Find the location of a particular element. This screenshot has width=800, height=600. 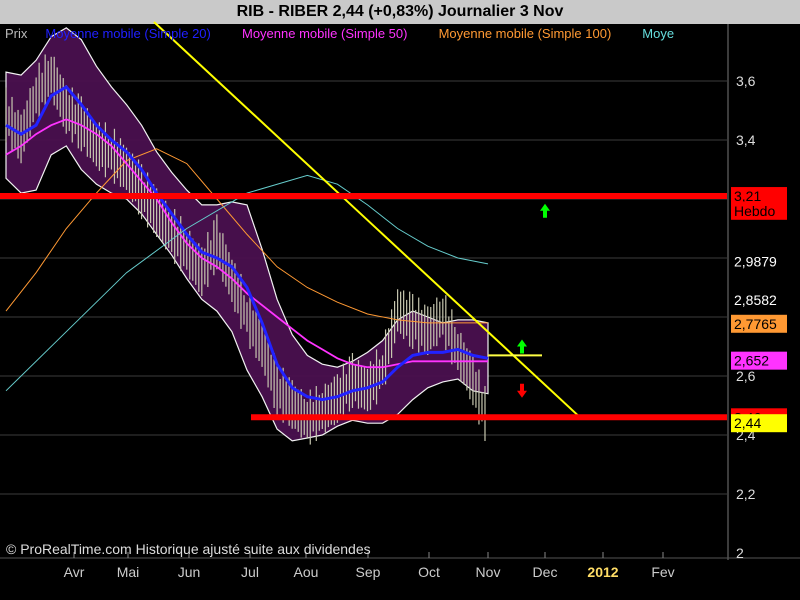

price-label-text: Hebdo is located at coordinates (754, 211).